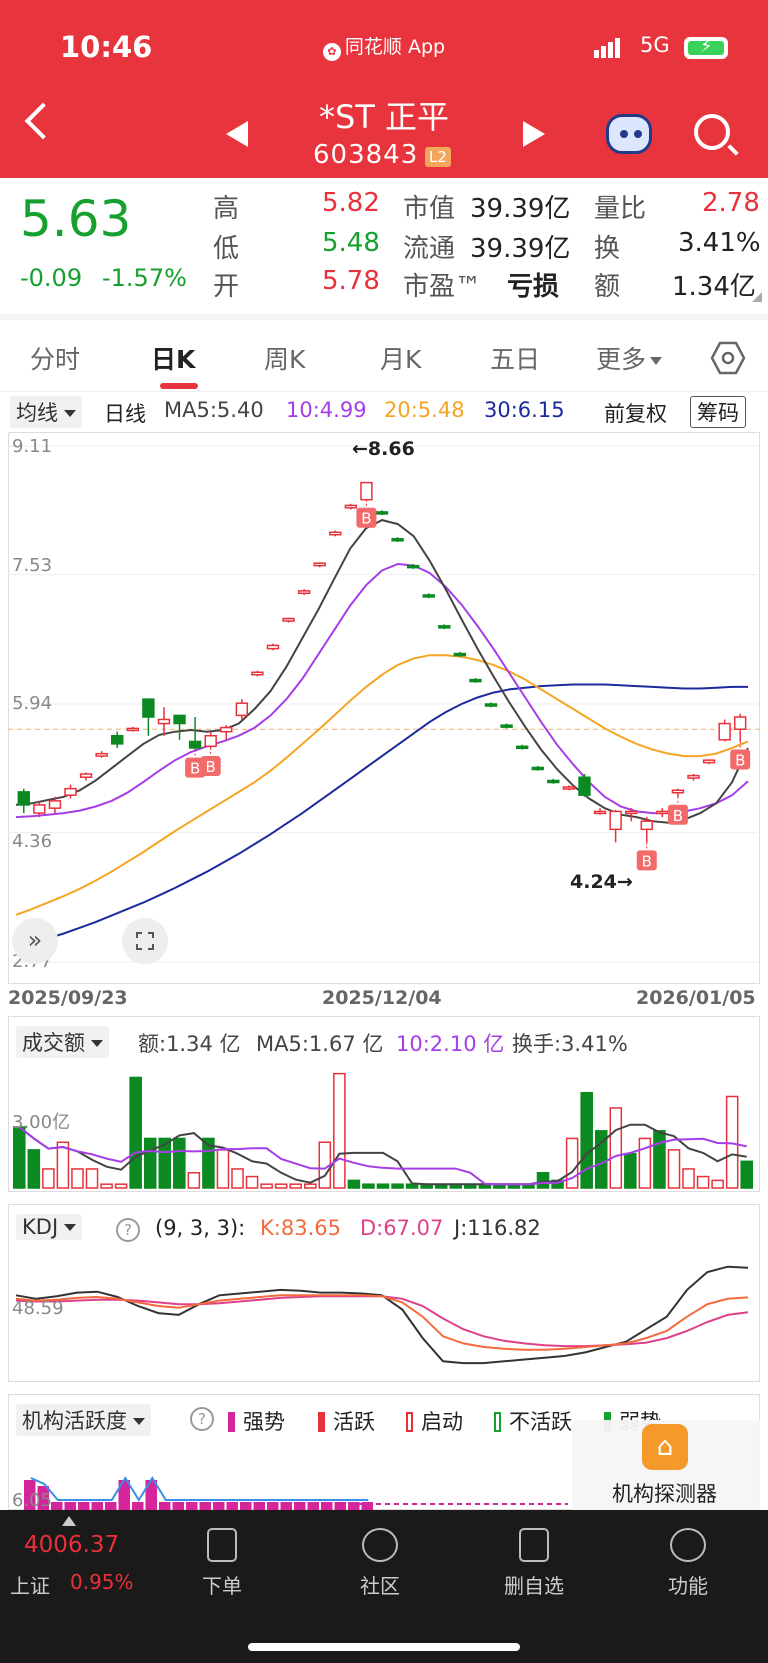 This screenshot has width=768, height=1663. I want to click on expand-corner-icon, so click(757, 297).